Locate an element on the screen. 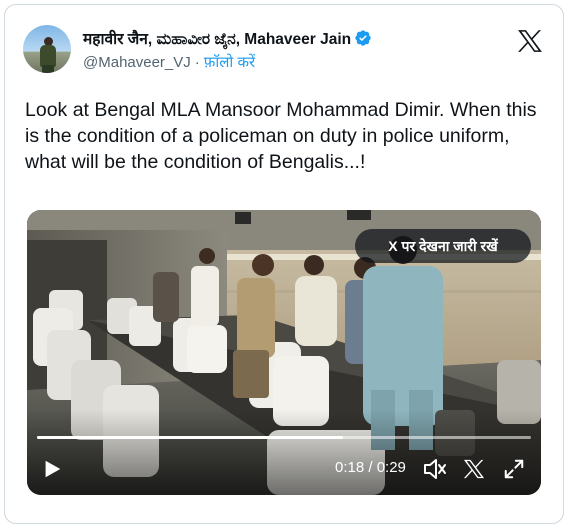 This screenshot has width=572, height=524. volume-icon is located at coordinates (435, 469).